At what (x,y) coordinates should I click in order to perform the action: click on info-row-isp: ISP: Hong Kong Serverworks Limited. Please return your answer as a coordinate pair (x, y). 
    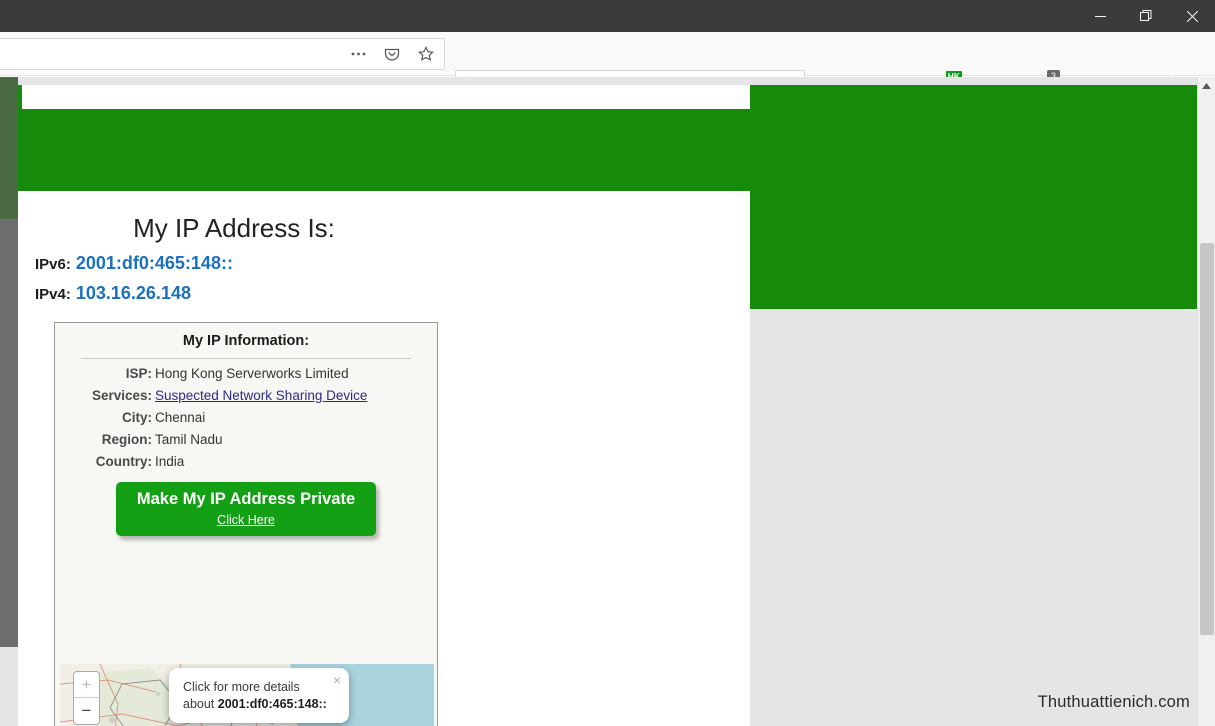
    Looking at the image, I should click on (246, 373).